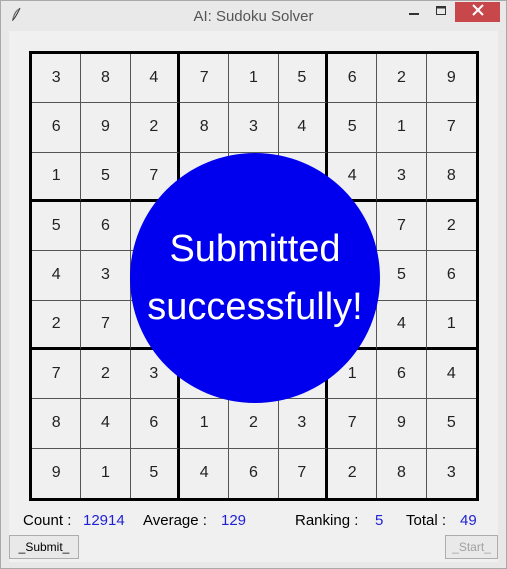  Describe the element at coordinates (402, 177) in the screenshot. I see `sudoku-cell-r3-c8: 3` at that location.